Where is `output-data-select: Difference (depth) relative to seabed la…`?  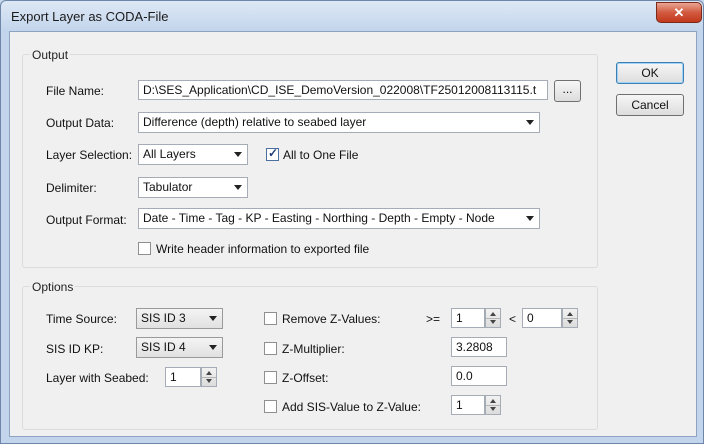
output-data-select: Difference (depth) relative to seabed la… is located at coordinates (339, 122).